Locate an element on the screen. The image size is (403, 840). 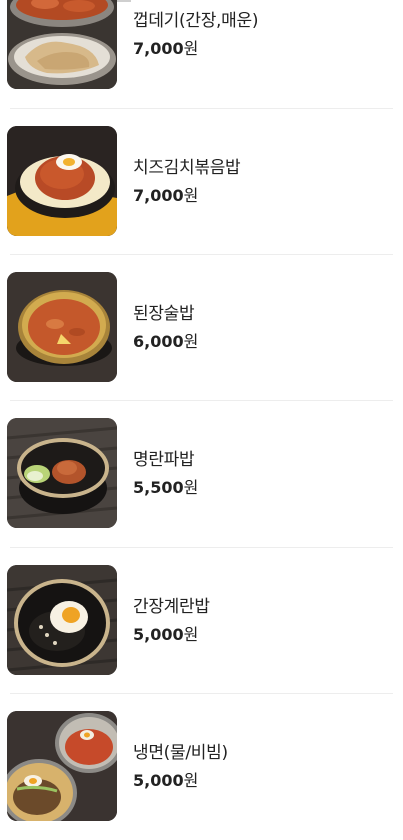
menu-item-name: 명란파밥 is located at coordinates (164, 460).